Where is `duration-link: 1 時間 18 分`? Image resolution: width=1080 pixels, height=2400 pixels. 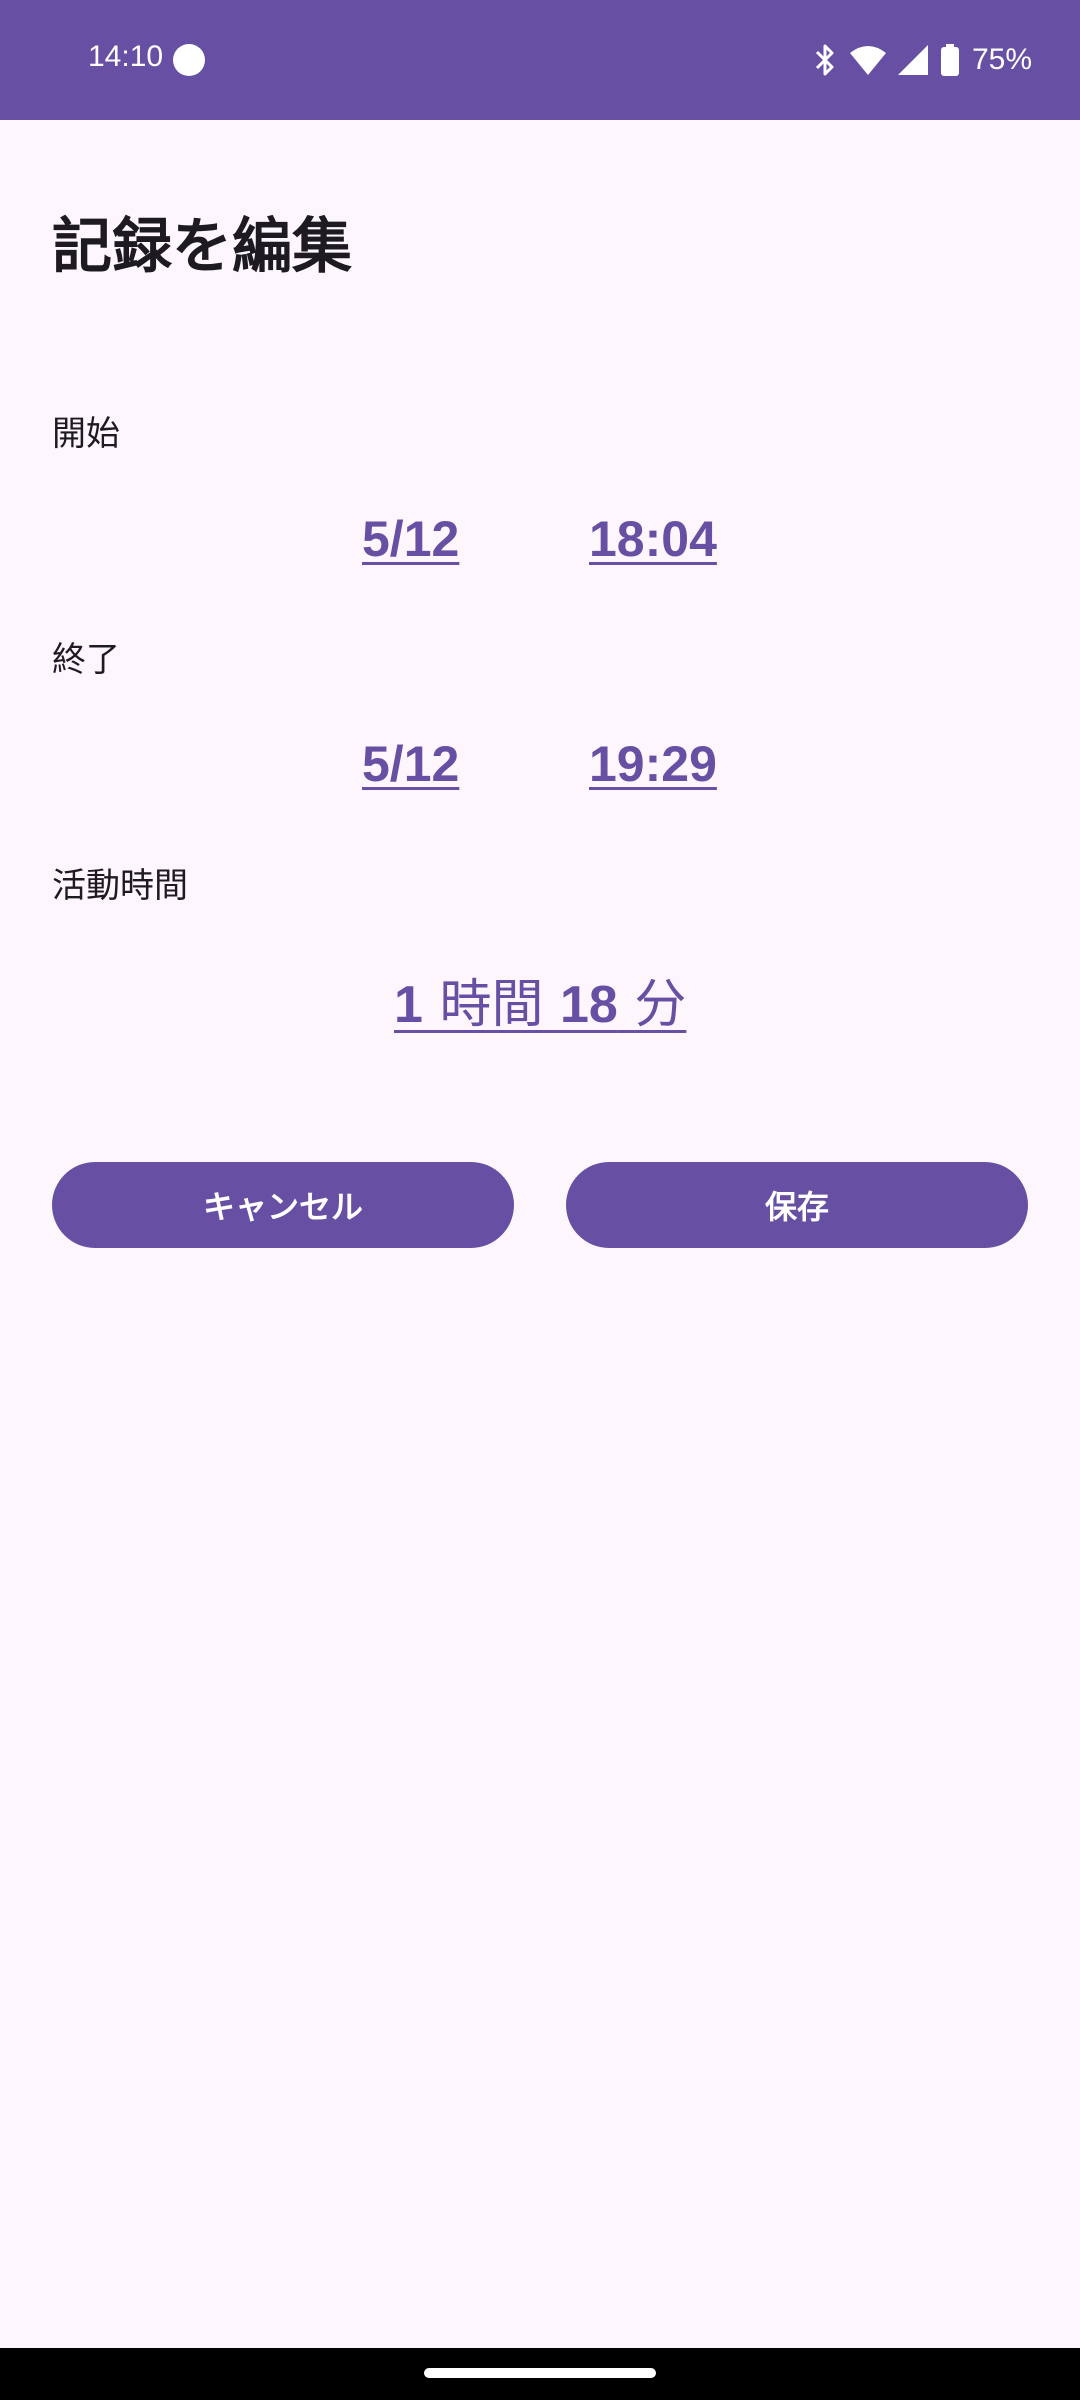
duration-link: 1 時間 18 分 is located at coordinates (540, 999).